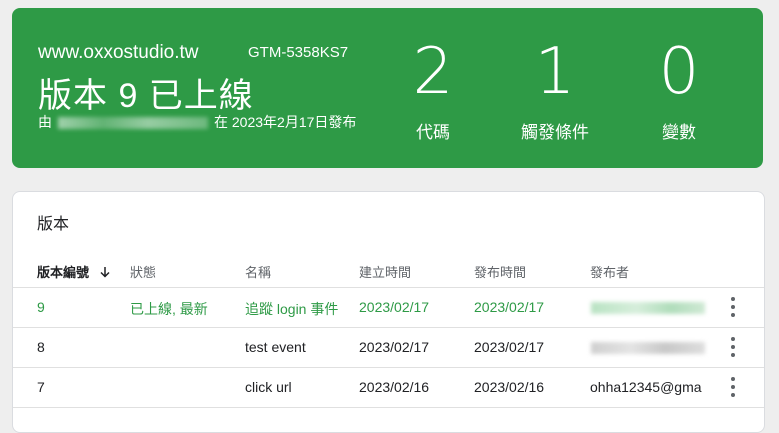 This screenshot has width=779, height=433. Describe the element at coordinates (500, 271) in the screenshot. I see `column-header-published: 發布時間` at that location.